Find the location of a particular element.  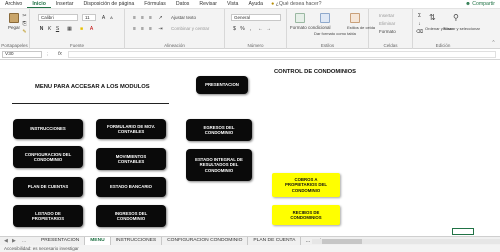

underline-icon: S is located at coordinates (57, 28).